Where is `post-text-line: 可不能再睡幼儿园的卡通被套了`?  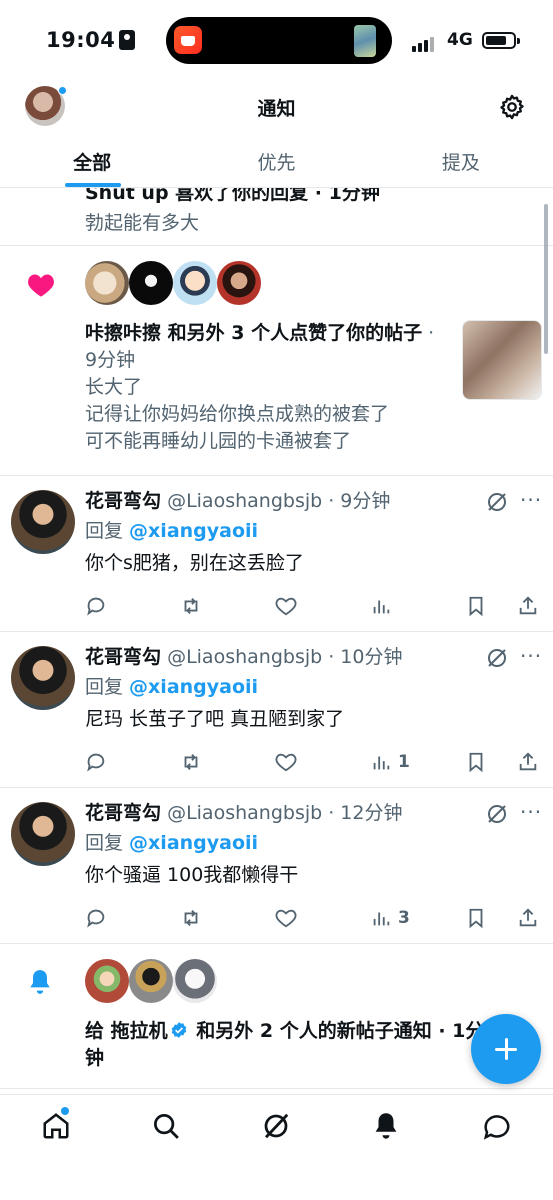
post-text-line: 可不能再睡幼儿园的卡通被套了 is located at coordinates (218, 441).